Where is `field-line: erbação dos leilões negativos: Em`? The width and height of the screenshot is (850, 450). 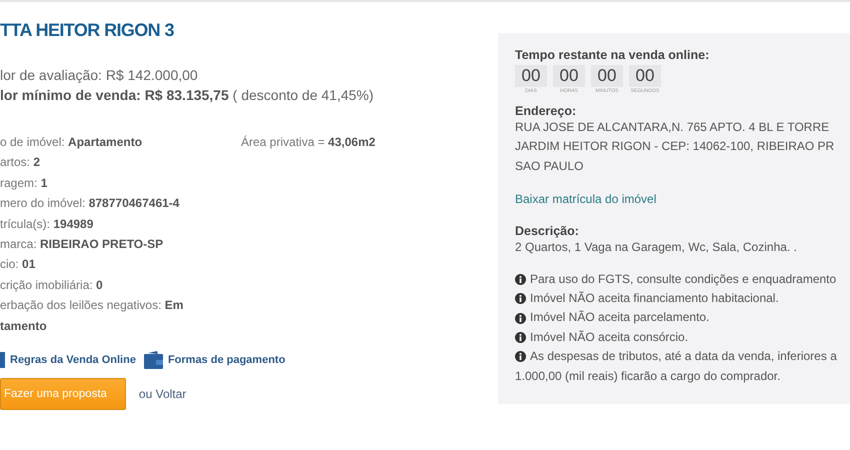
field-line: erbação dos leilões negativos: Em is located at coordinates (92, 305).